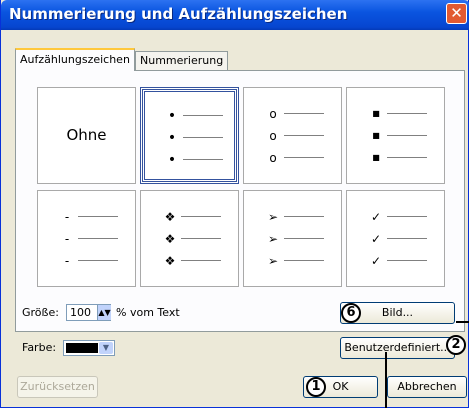 This screenshot has height=408, width=469. I want to click on none-label: Ohne, so click(86, 135).